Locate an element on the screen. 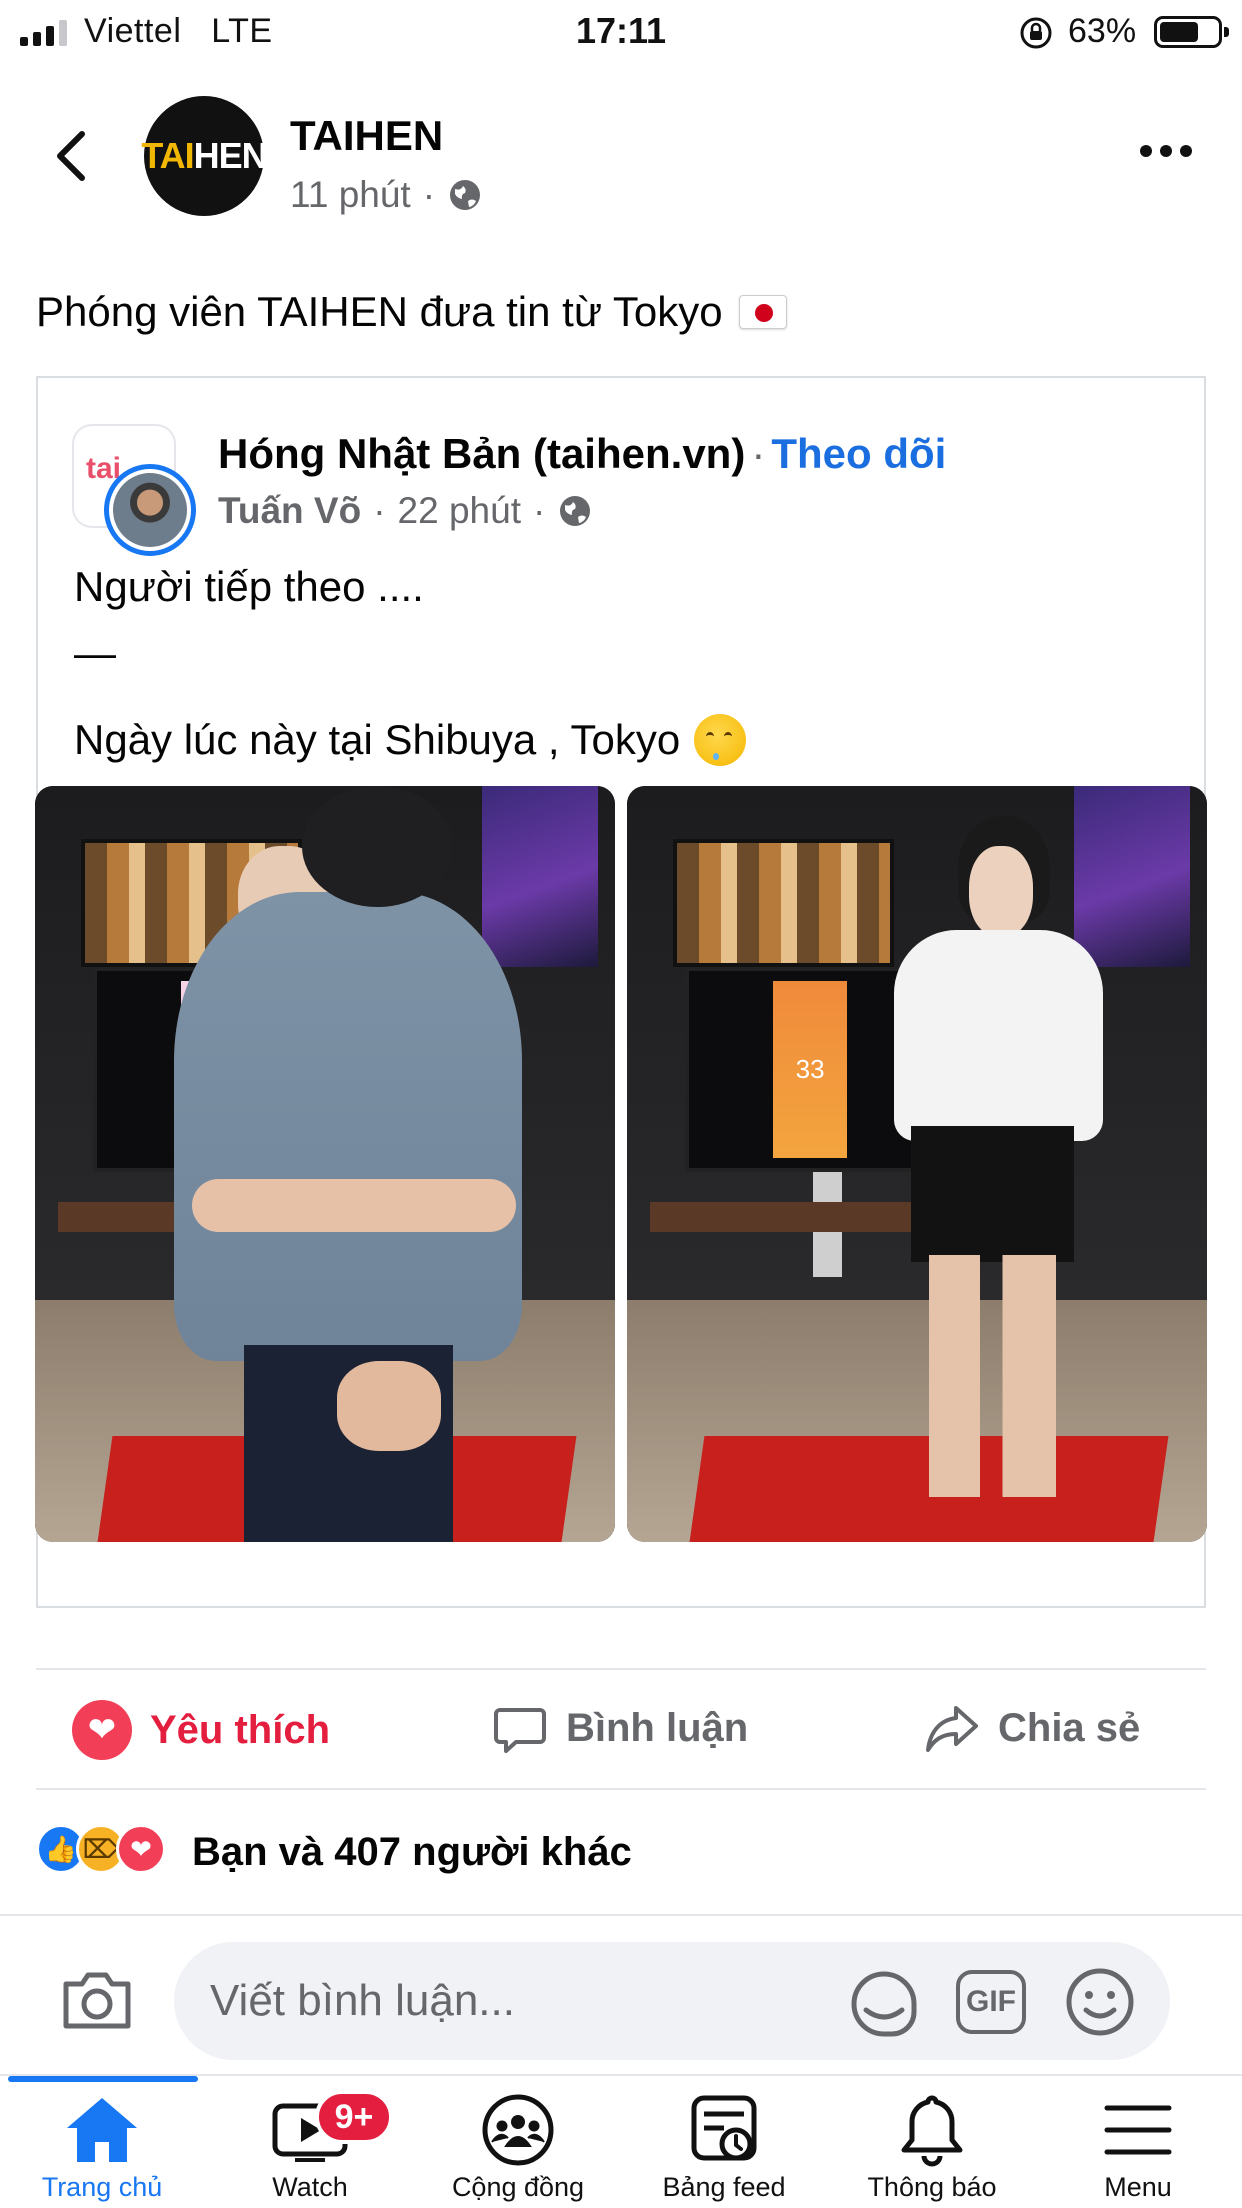 The width and height of the screenshot is (1242, 2208). post-text-body: Phóng viên TAIHEN đưa tin từ Tokyo is located at coordinates (379, 311).